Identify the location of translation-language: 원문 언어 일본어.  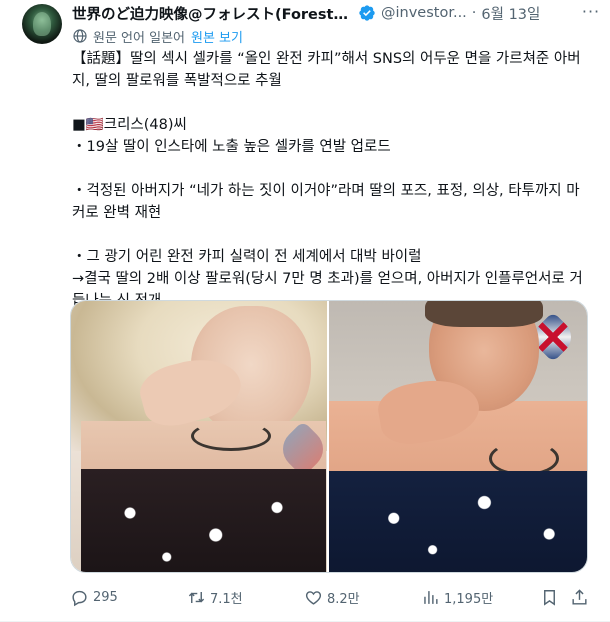
(139, 38).